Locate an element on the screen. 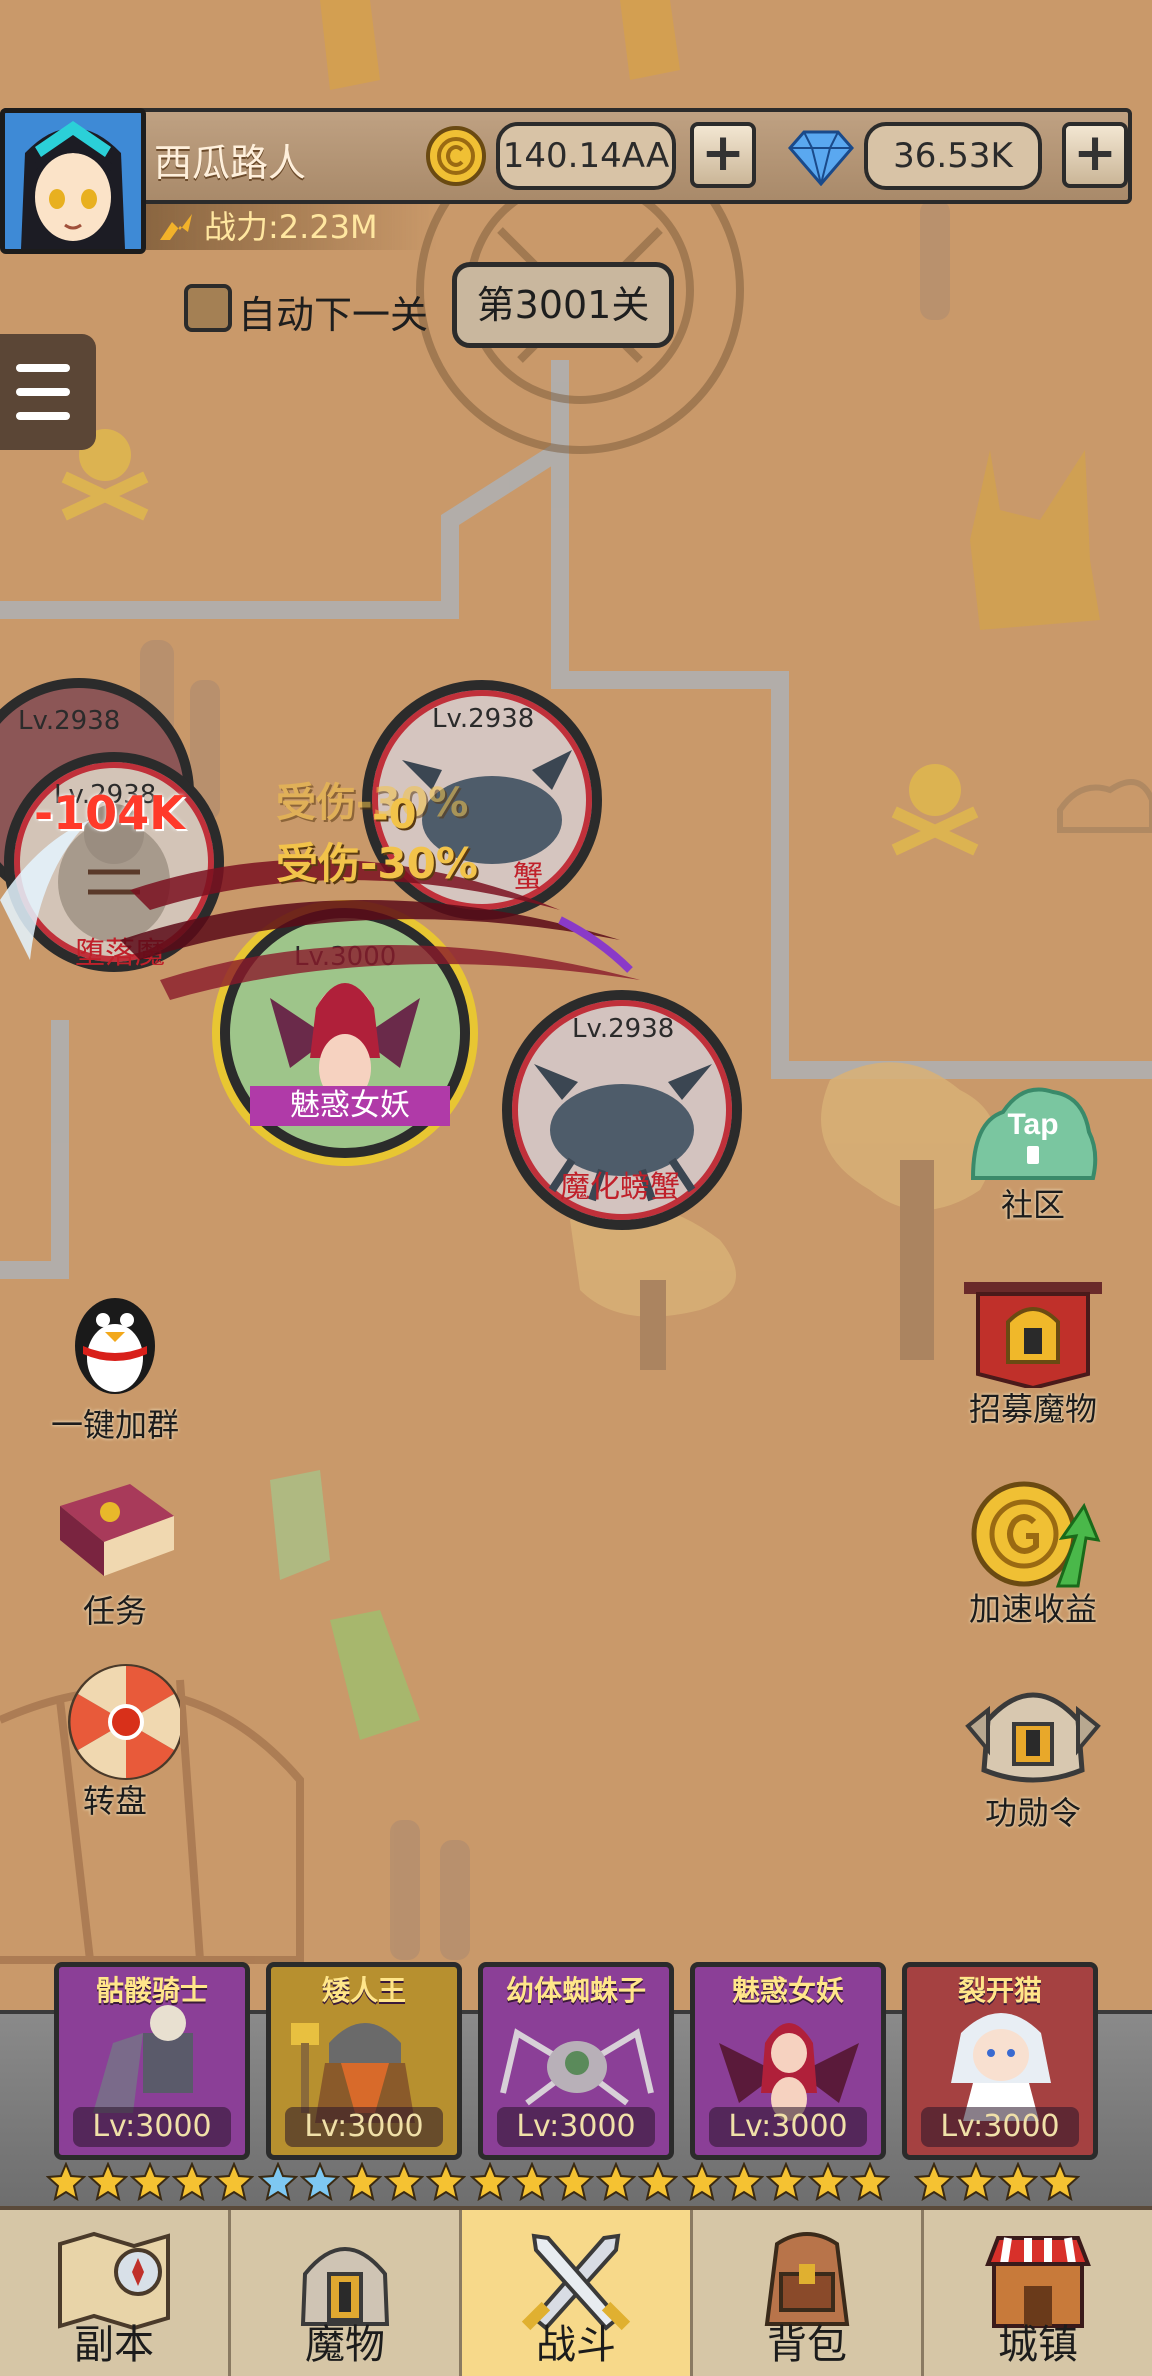 This screenshot has width=1152, height=2376. debuff-text: 受伤-30% is located at coordinates (377, 863).